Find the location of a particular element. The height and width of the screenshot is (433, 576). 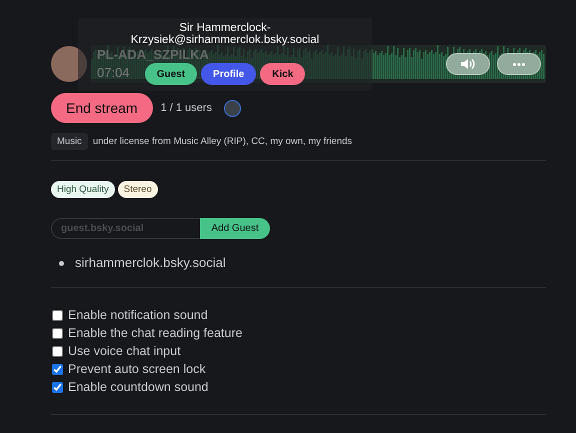

track-time: 07:04 is located at coordinates (113, 73).